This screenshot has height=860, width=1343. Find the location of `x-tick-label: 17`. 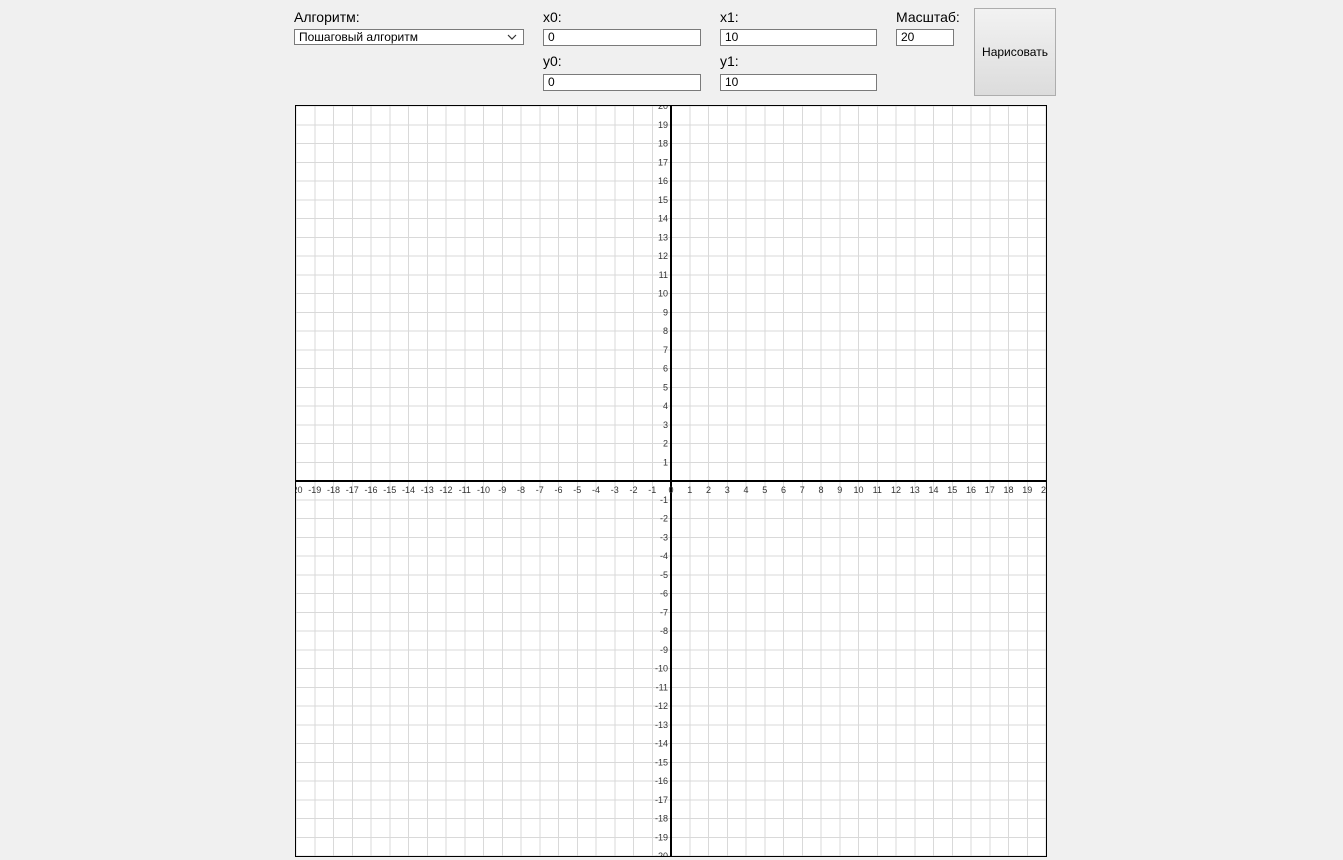

x-tick-label: 17 is located at coordinates (990, 490).